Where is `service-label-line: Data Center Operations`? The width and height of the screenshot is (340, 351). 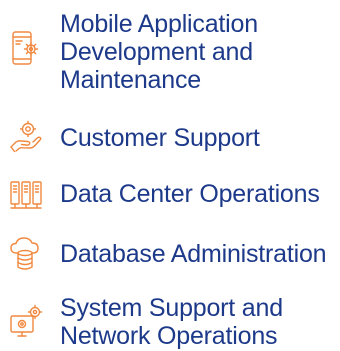
service-label-line: Data Center Operations is located at coordinates (190, 194).